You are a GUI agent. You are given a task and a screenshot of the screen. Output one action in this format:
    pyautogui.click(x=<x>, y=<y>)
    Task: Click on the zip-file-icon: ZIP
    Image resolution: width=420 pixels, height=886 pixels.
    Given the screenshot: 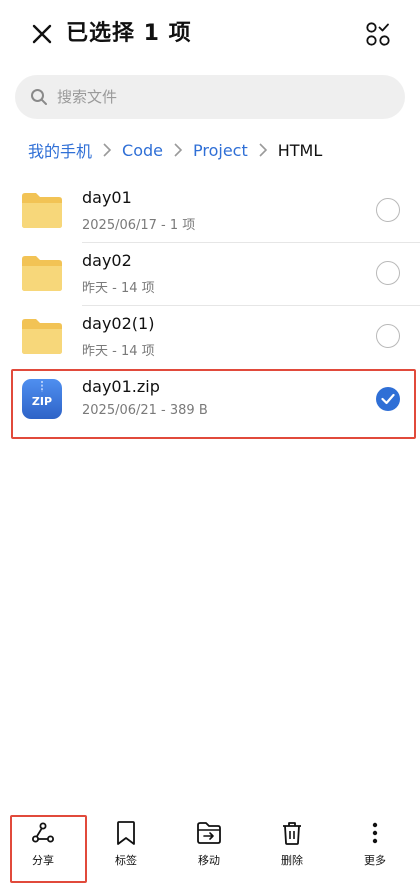 What is the action you would take?
    pyautogui.click(x=42, y=399)
    